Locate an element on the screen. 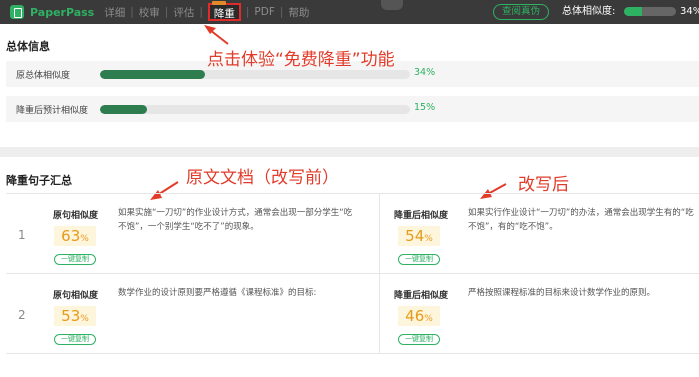 Image resolution: width=699 pixels, height=377 pixels. row-number: 1 is located at coordinates (22, 235).